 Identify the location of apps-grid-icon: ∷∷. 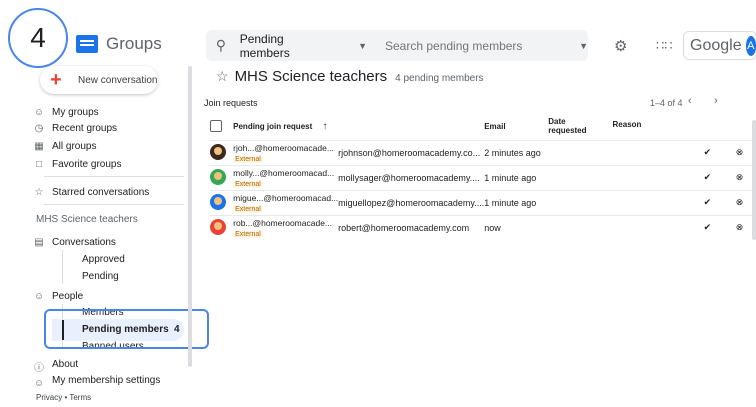
(664, 46).